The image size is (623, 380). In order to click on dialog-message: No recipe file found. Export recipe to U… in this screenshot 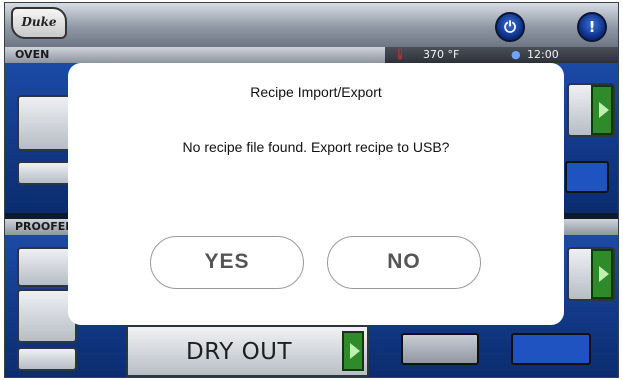, I will do `click(316, 147)`.